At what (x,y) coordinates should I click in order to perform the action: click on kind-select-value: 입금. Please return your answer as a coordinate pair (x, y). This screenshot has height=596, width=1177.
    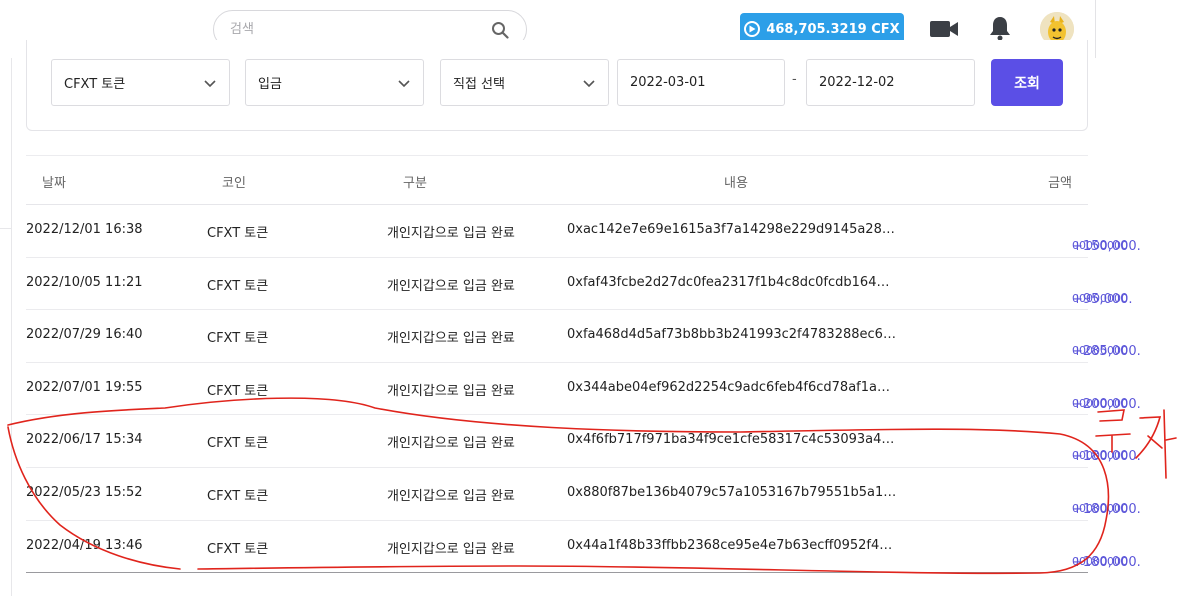
    Looking at the image, I should click on (270, 84).